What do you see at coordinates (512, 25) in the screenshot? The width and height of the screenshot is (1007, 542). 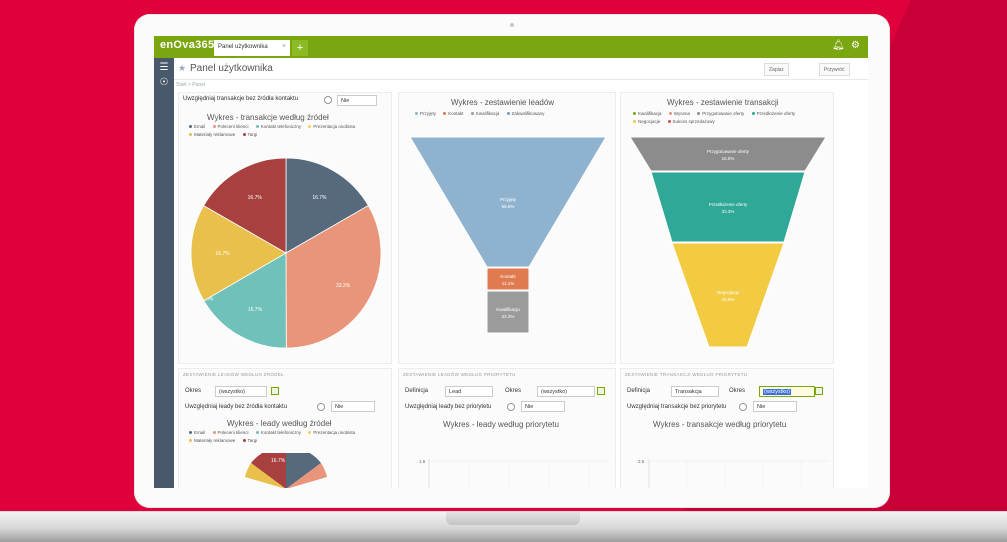 I see `webcam` at bounding box center [512, 25].